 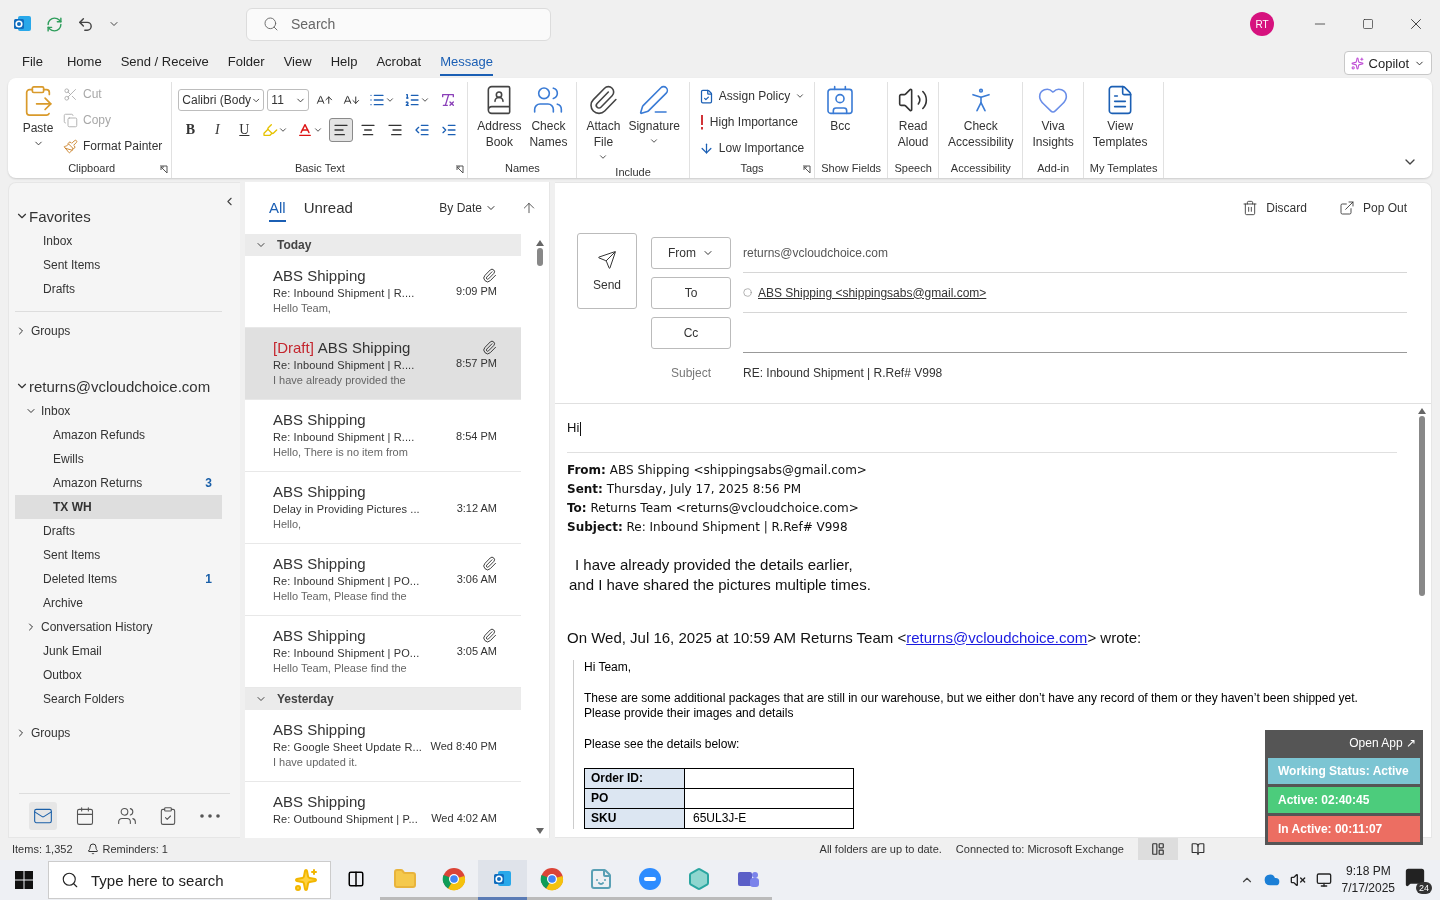 I want to click on ribbon-button: High Importance, so click(x=752, y=122).